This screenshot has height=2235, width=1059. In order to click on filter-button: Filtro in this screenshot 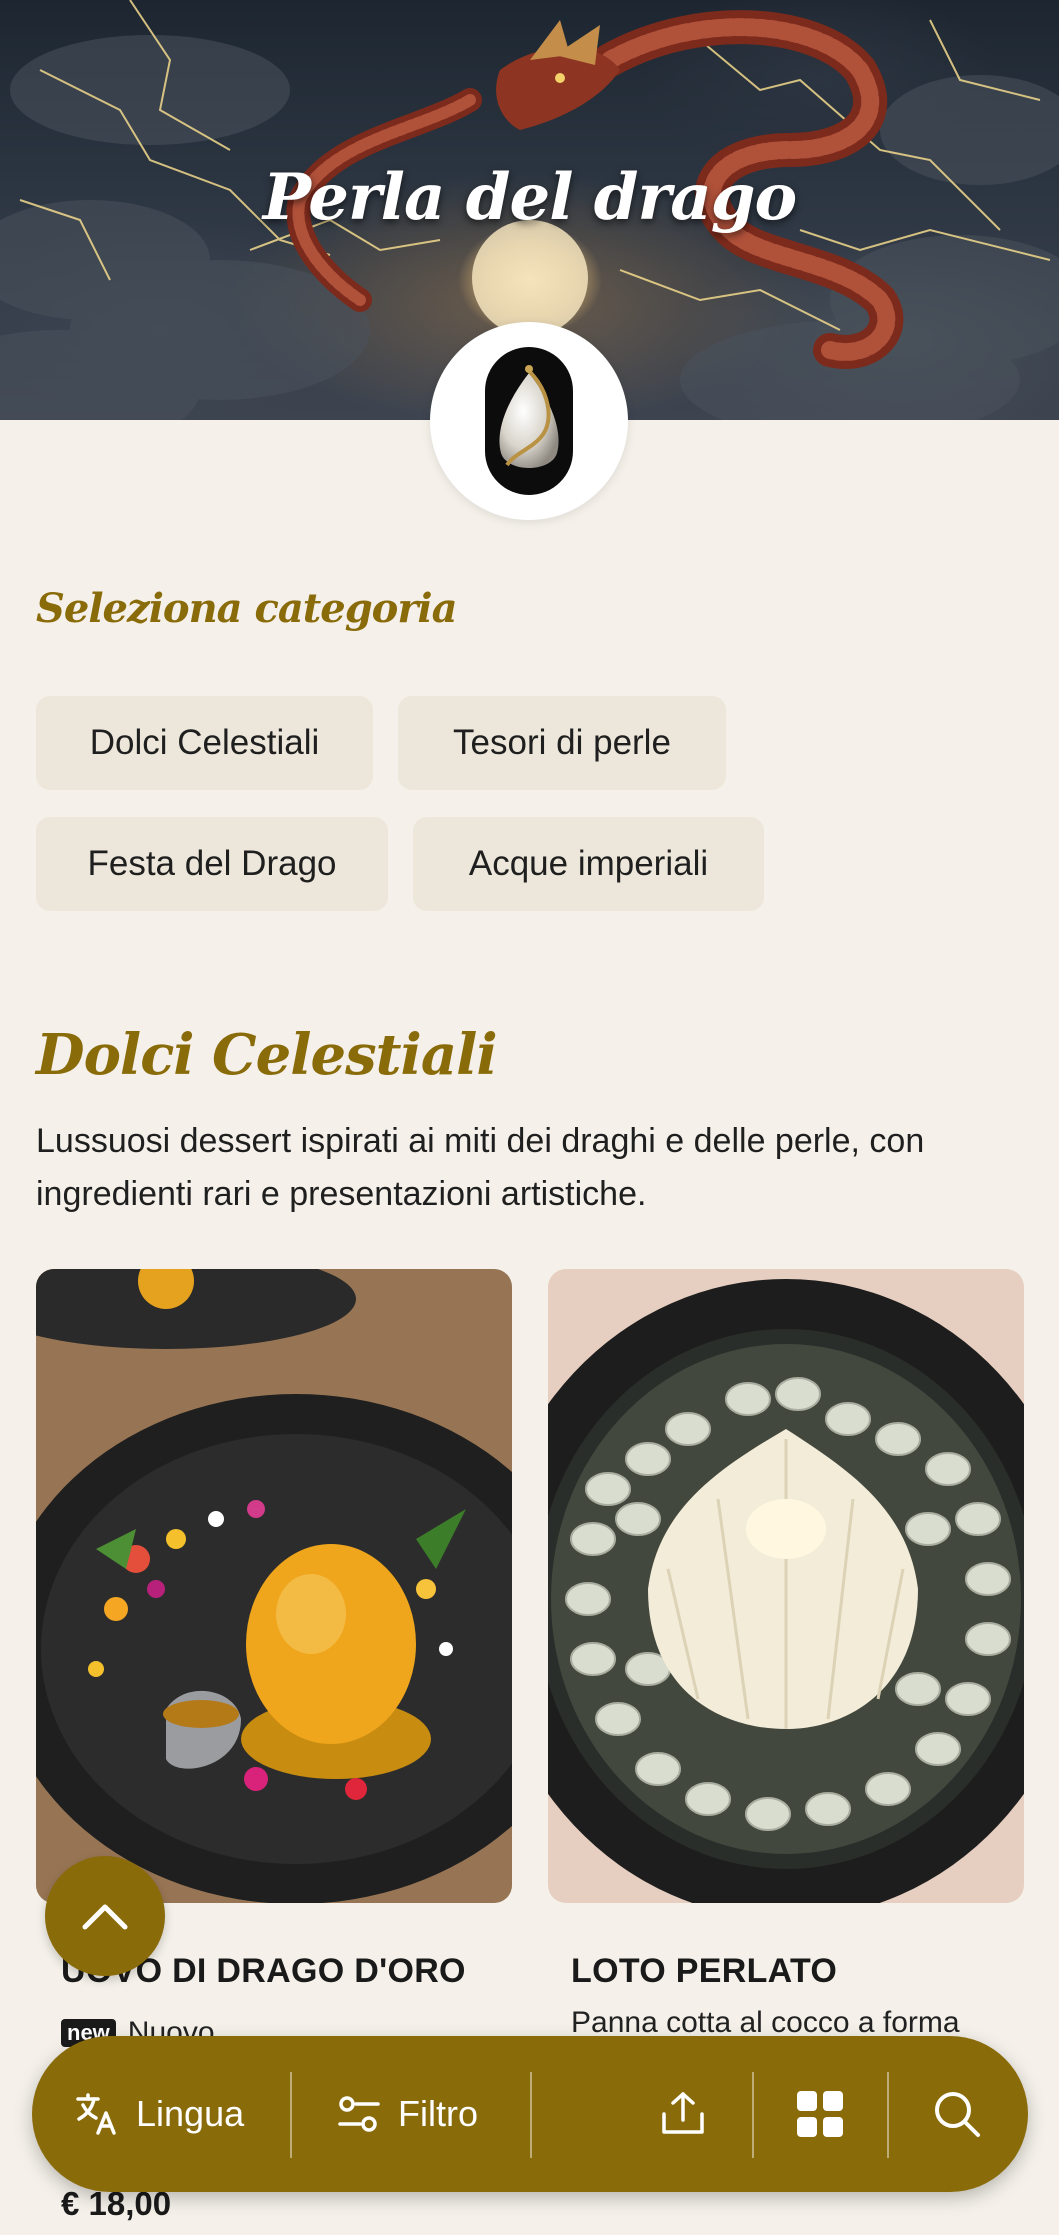, I will do `click(407, 2114)`.